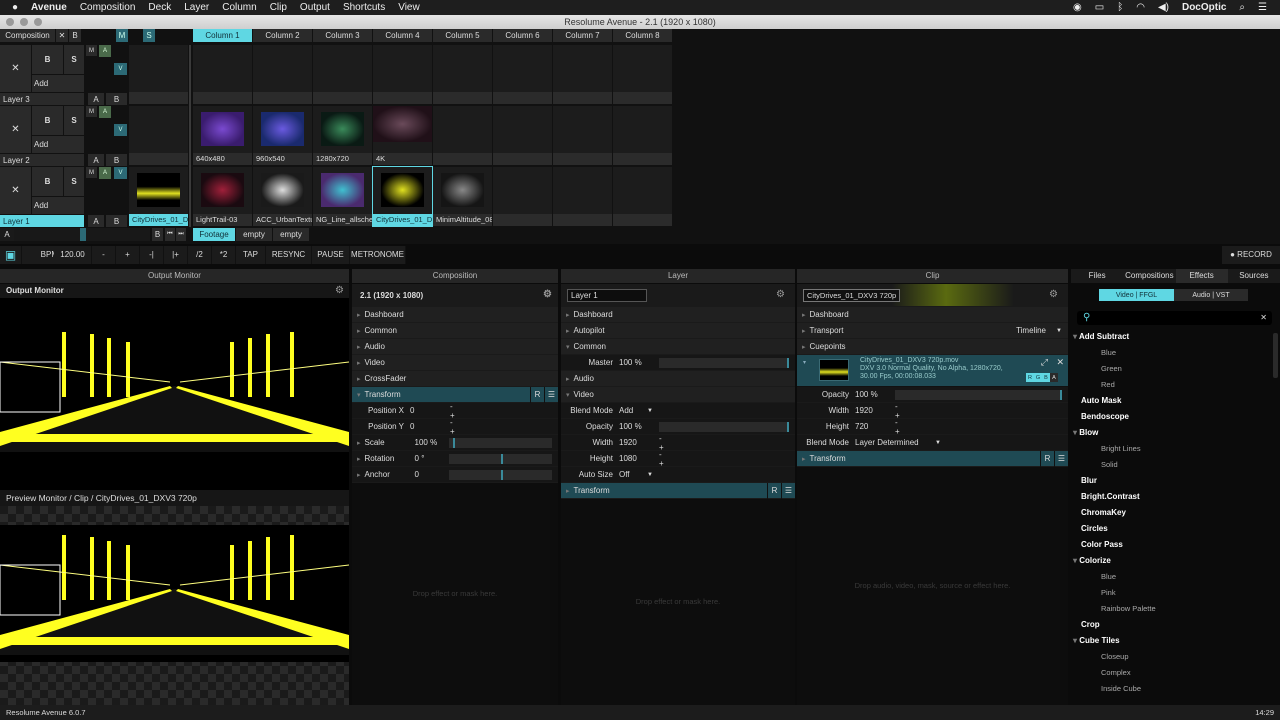 The image size is (1280, 720). Describe the element at coordinates (1175, 353) in the screenshot. I see `effect-preset: Blue` at that location.